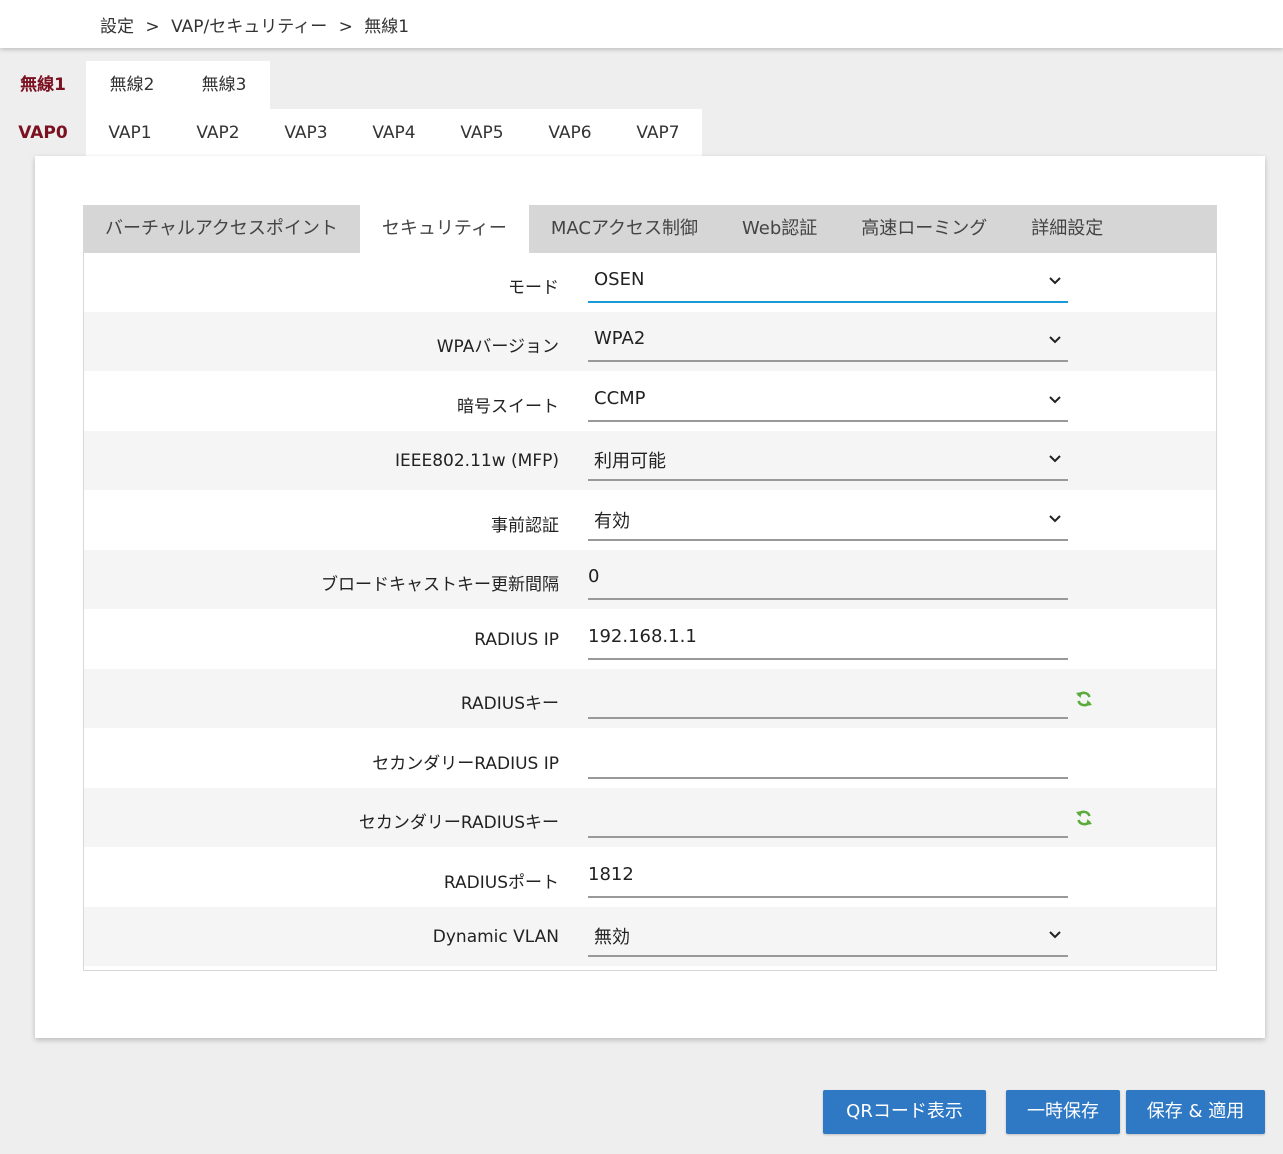 The height and width of the screenshot is (1154, 1283). Describe the element at coordinates (611, 874) in the screenshot. I see `radius-port-value: 1812` at that location.